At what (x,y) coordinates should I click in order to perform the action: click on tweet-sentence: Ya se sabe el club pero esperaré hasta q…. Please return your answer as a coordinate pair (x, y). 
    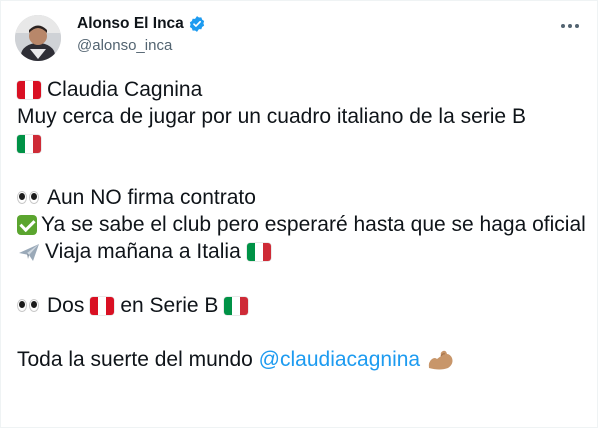
    Looking at the image, I should click on (313, 224).